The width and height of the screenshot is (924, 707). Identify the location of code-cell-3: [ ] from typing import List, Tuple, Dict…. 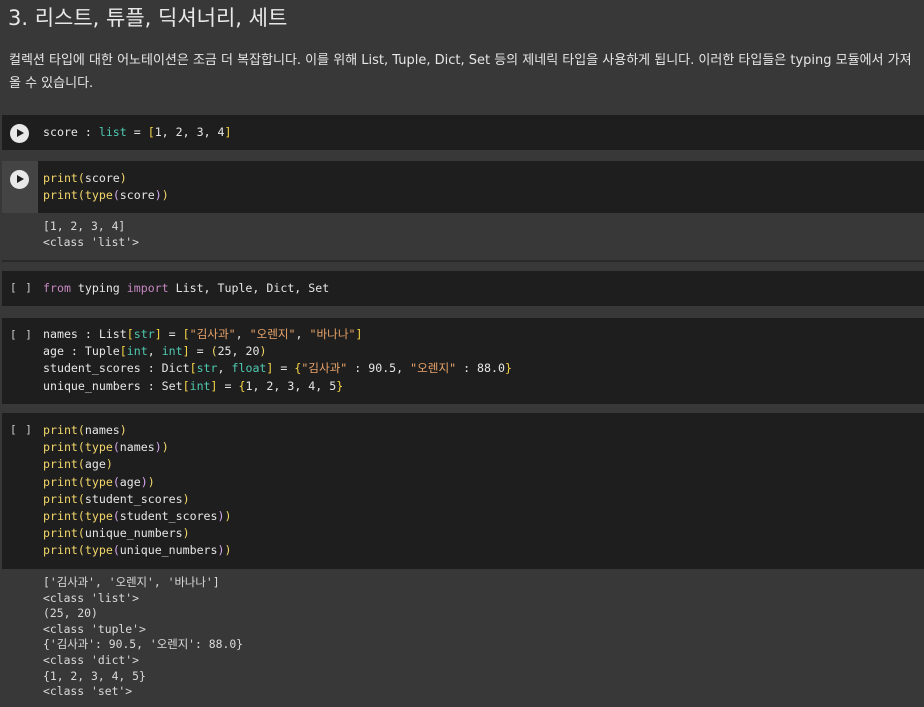
(463, 288).